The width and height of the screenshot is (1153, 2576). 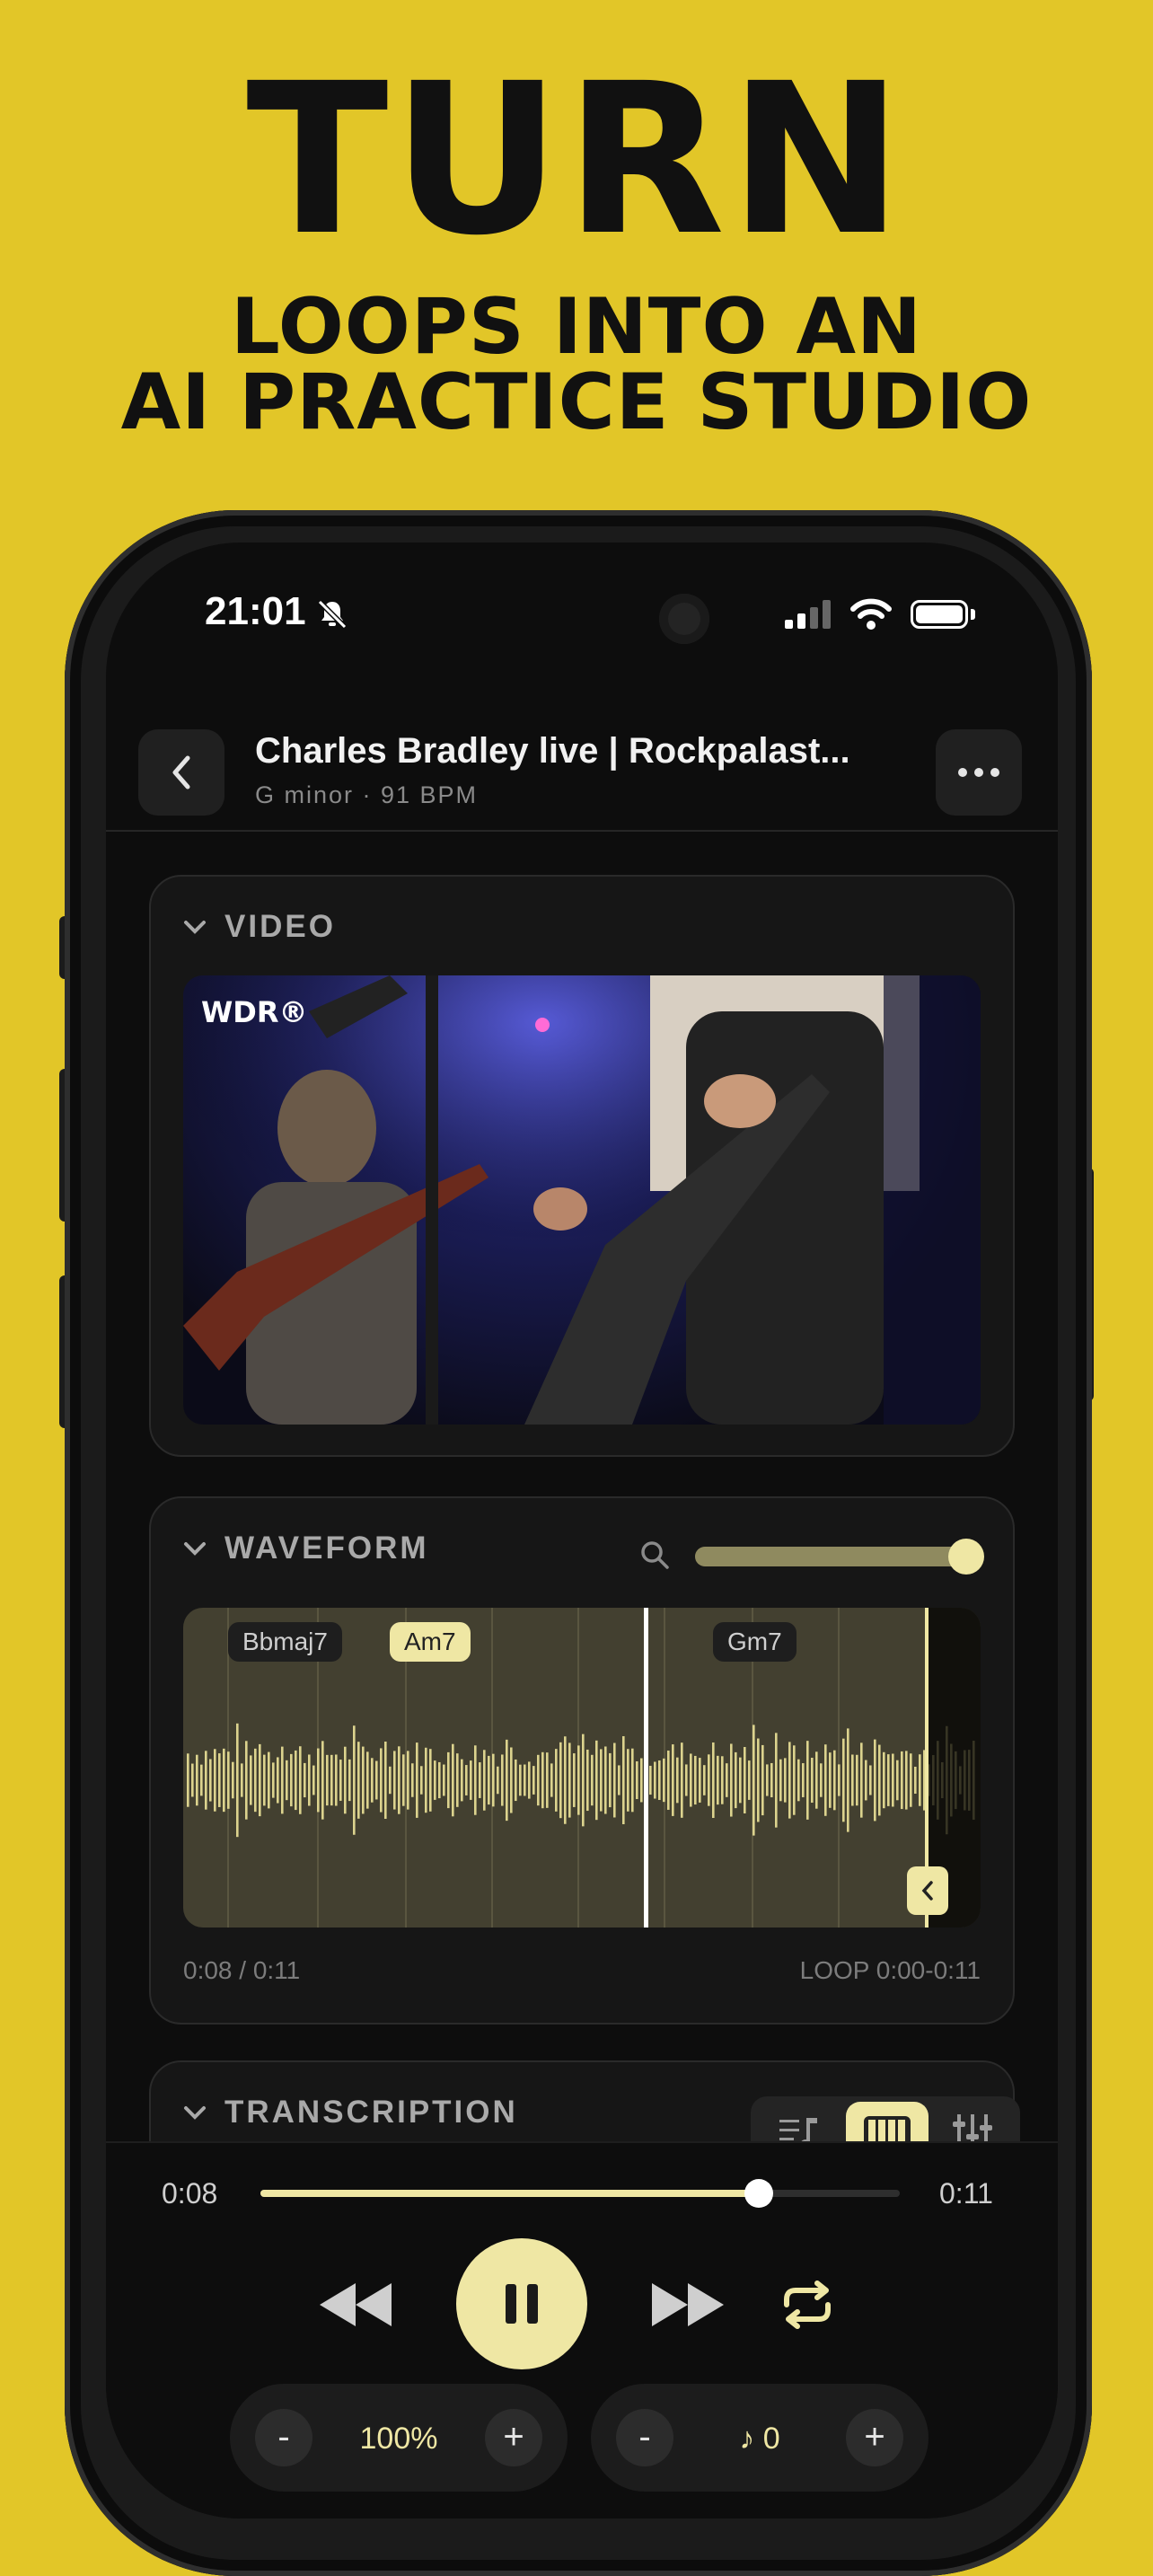 I want to click on concert-video-frame, so click(x=582, y=1200).